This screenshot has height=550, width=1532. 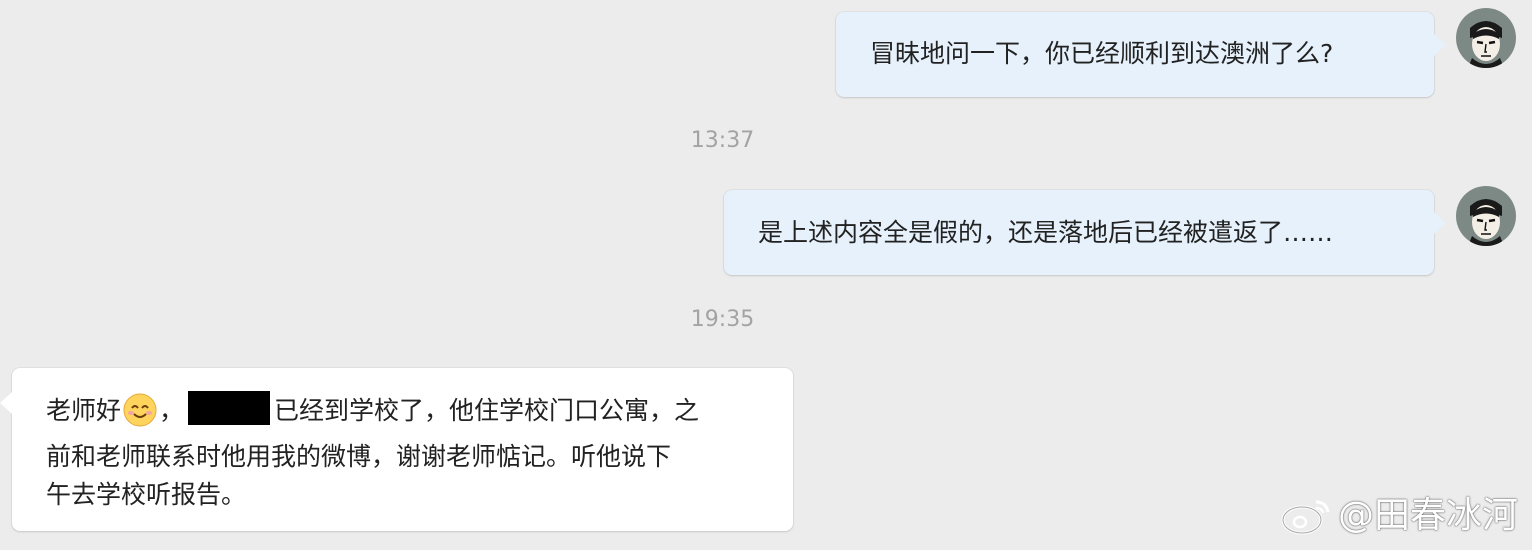 I want to click on message-text: 老师好, so click(x=84, y=410).